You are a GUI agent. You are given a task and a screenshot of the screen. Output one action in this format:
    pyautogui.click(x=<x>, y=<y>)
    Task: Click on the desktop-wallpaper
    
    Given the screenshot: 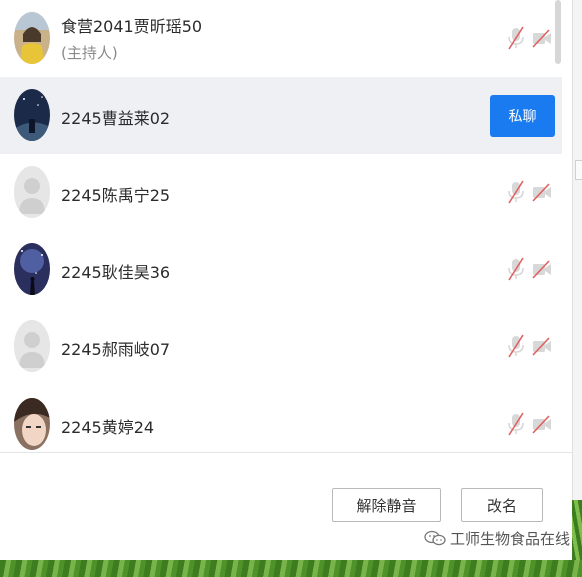 What is the action you would take?
    pyautogui.click(x=291, y=568)
    